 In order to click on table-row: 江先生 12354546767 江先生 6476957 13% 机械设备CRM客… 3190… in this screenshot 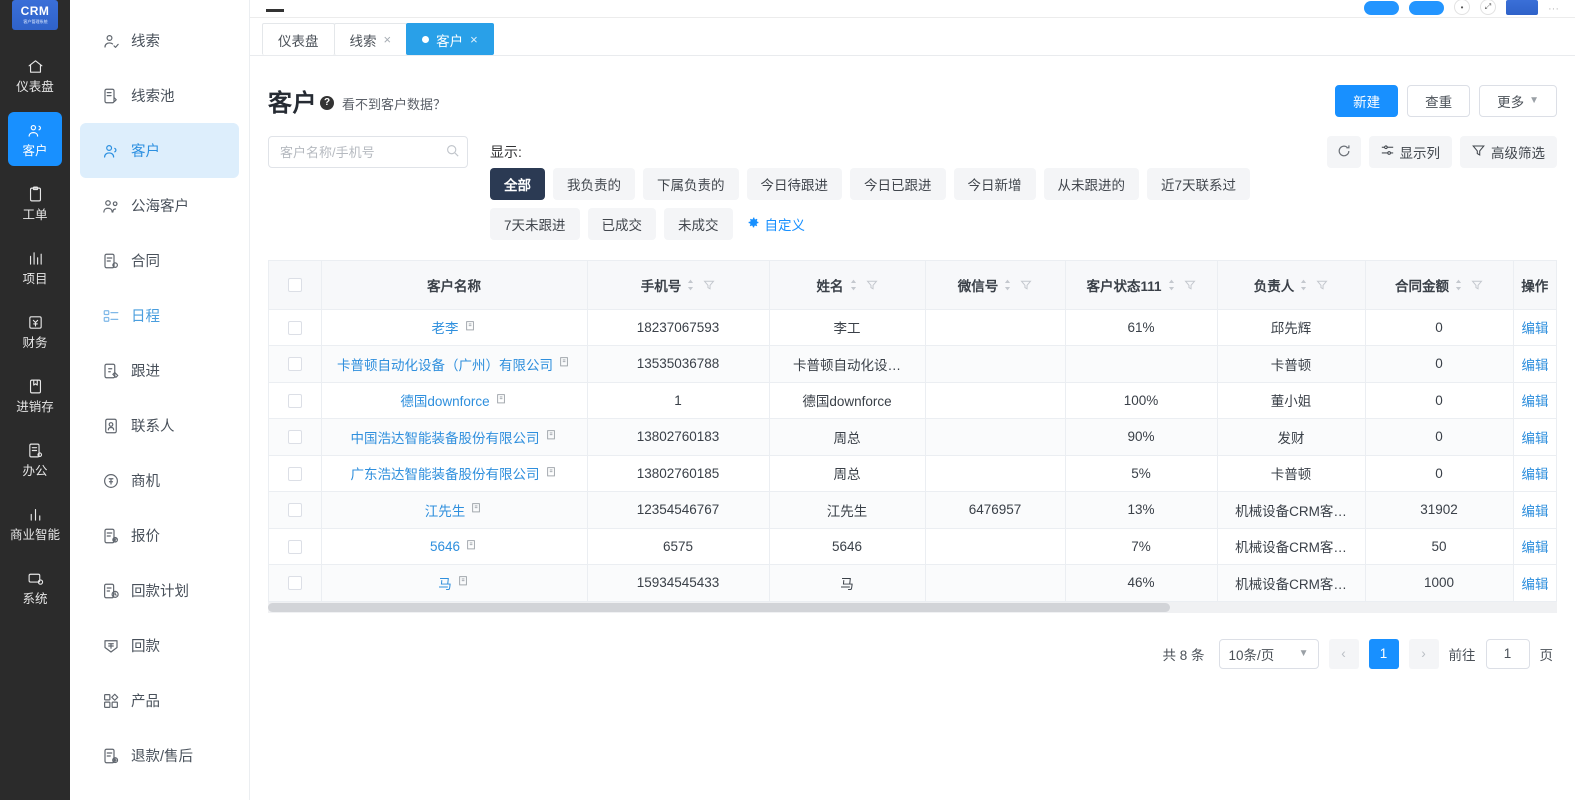, I will do `click(912, 510)`.